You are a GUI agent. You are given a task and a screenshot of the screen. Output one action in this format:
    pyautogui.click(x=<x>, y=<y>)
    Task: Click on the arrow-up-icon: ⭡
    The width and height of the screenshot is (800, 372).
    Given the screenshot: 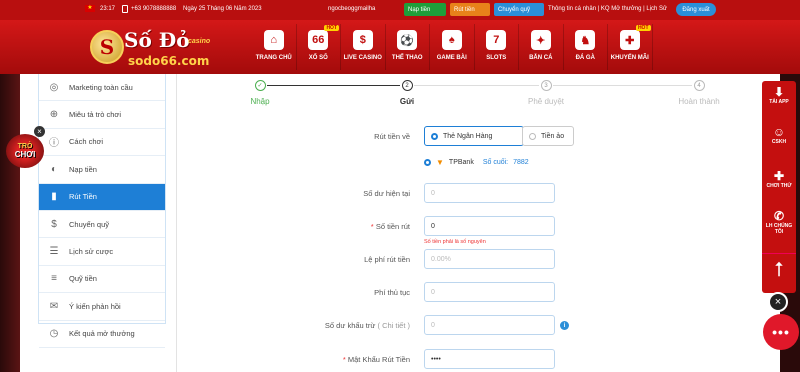 What is the action you would take?
    pyautogui.click(x=779, y=270)
    